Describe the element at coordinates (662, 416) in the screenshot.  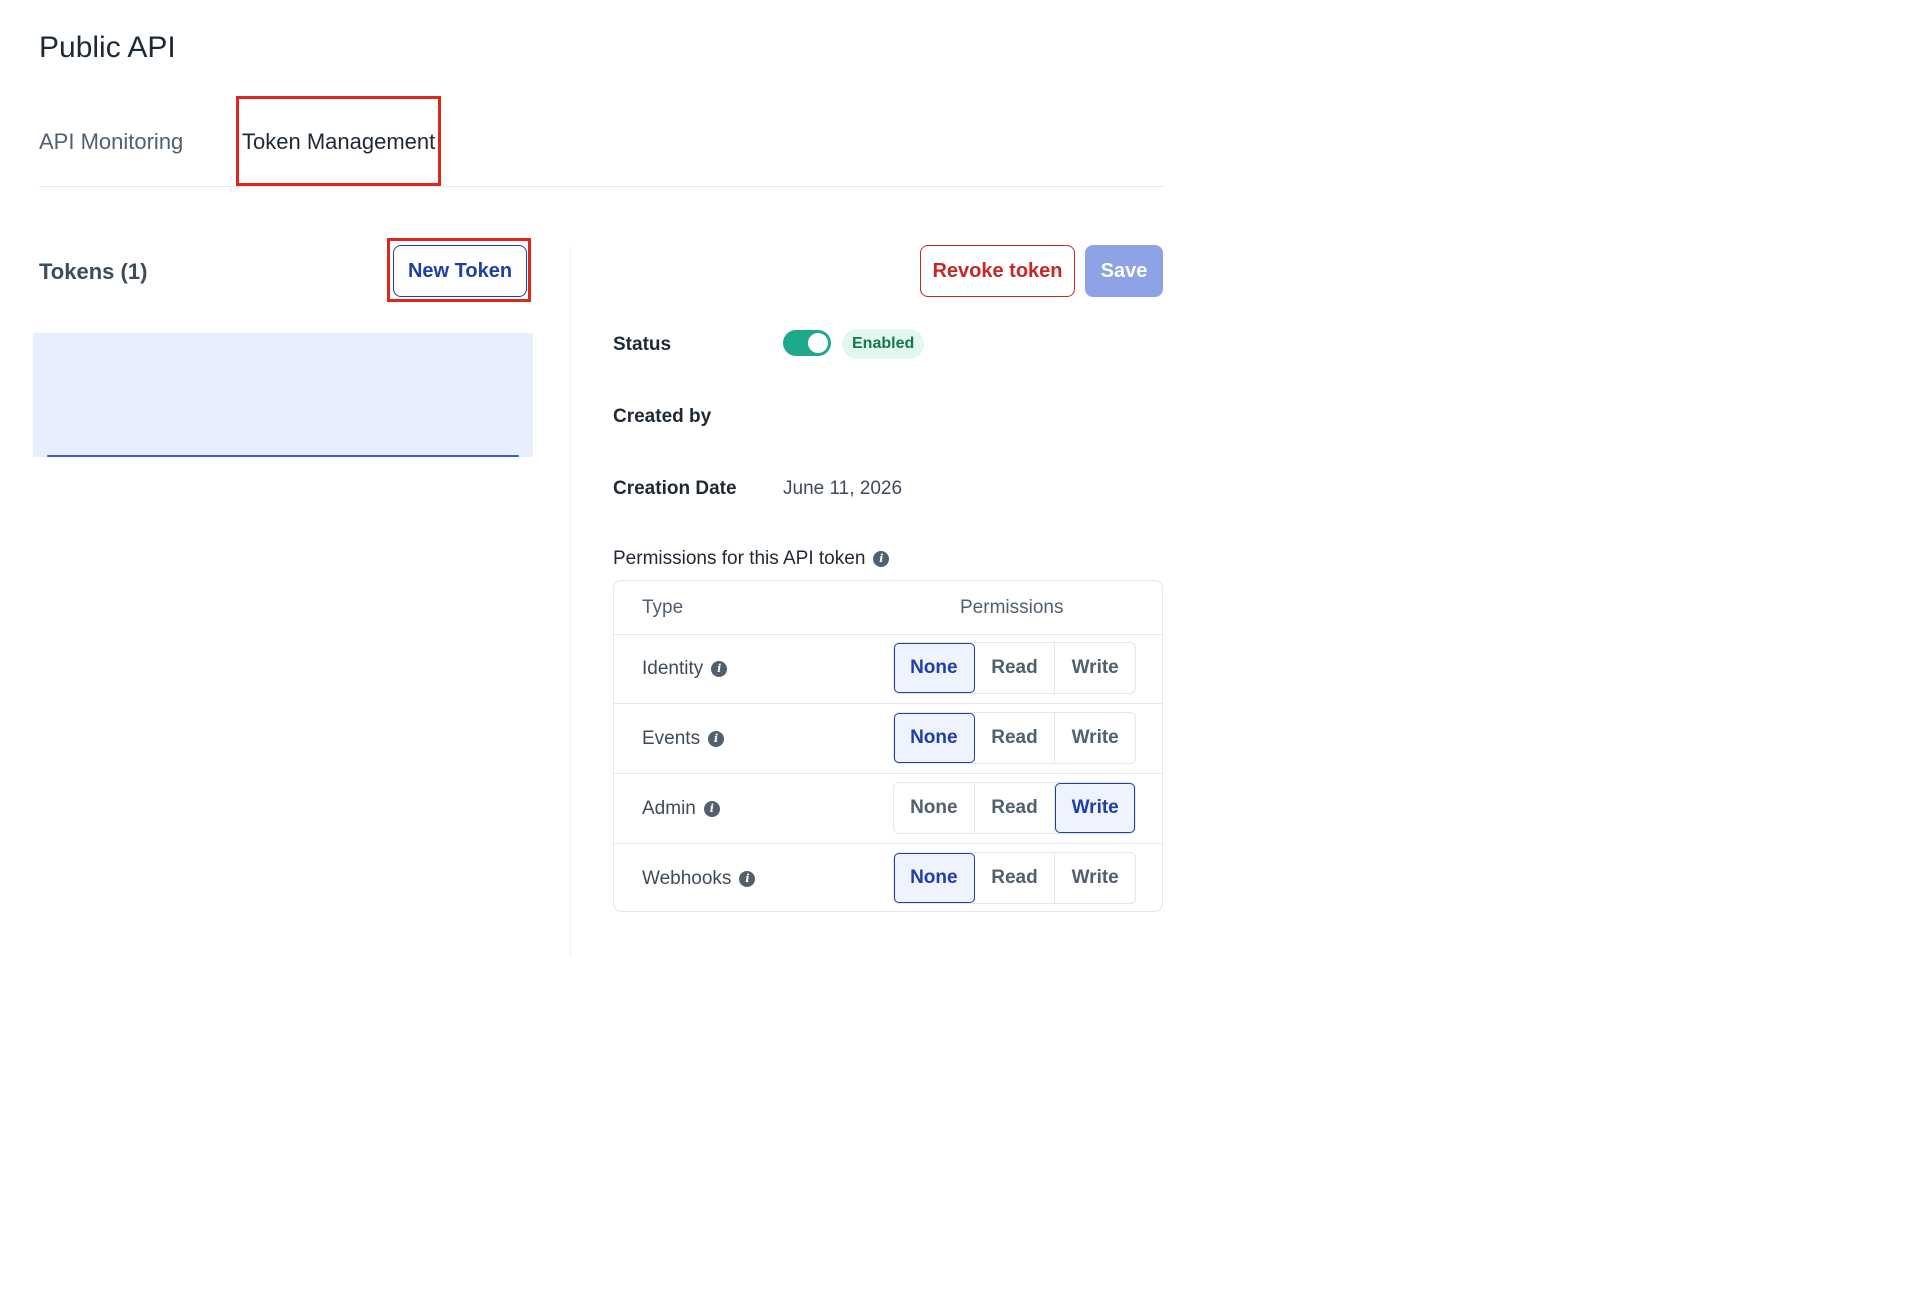
I see `created-by-label: Created by` at that location.